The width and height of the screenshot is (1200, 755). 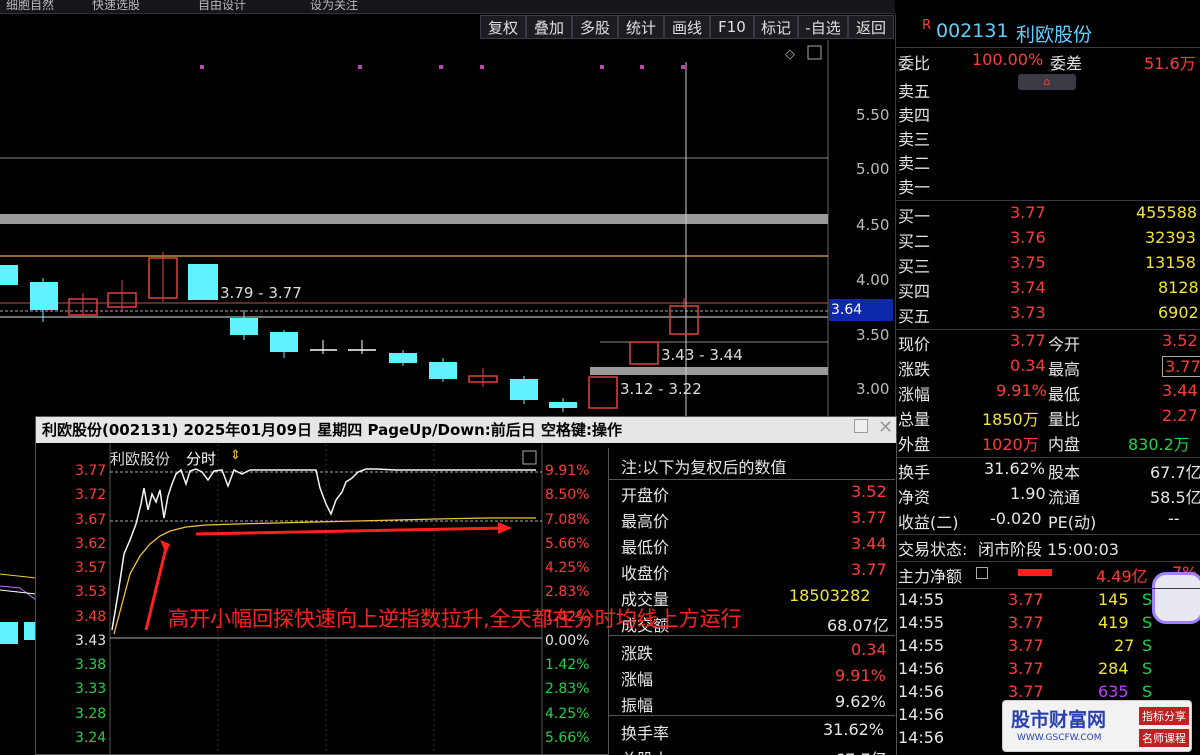 I want to click on support-band, so click(x=709, y=371).